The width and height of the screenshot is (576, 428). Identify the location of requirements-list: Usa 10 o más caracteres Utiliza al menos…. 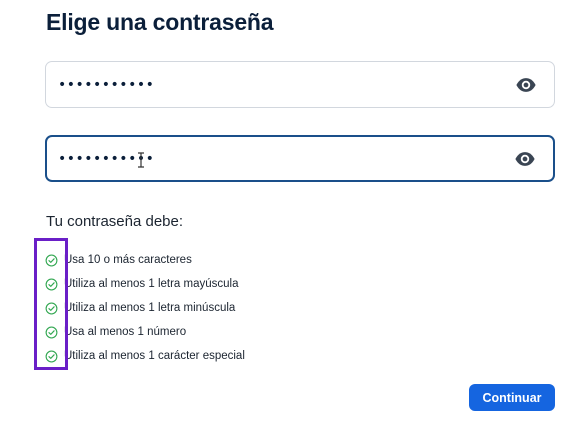
(145, 308).